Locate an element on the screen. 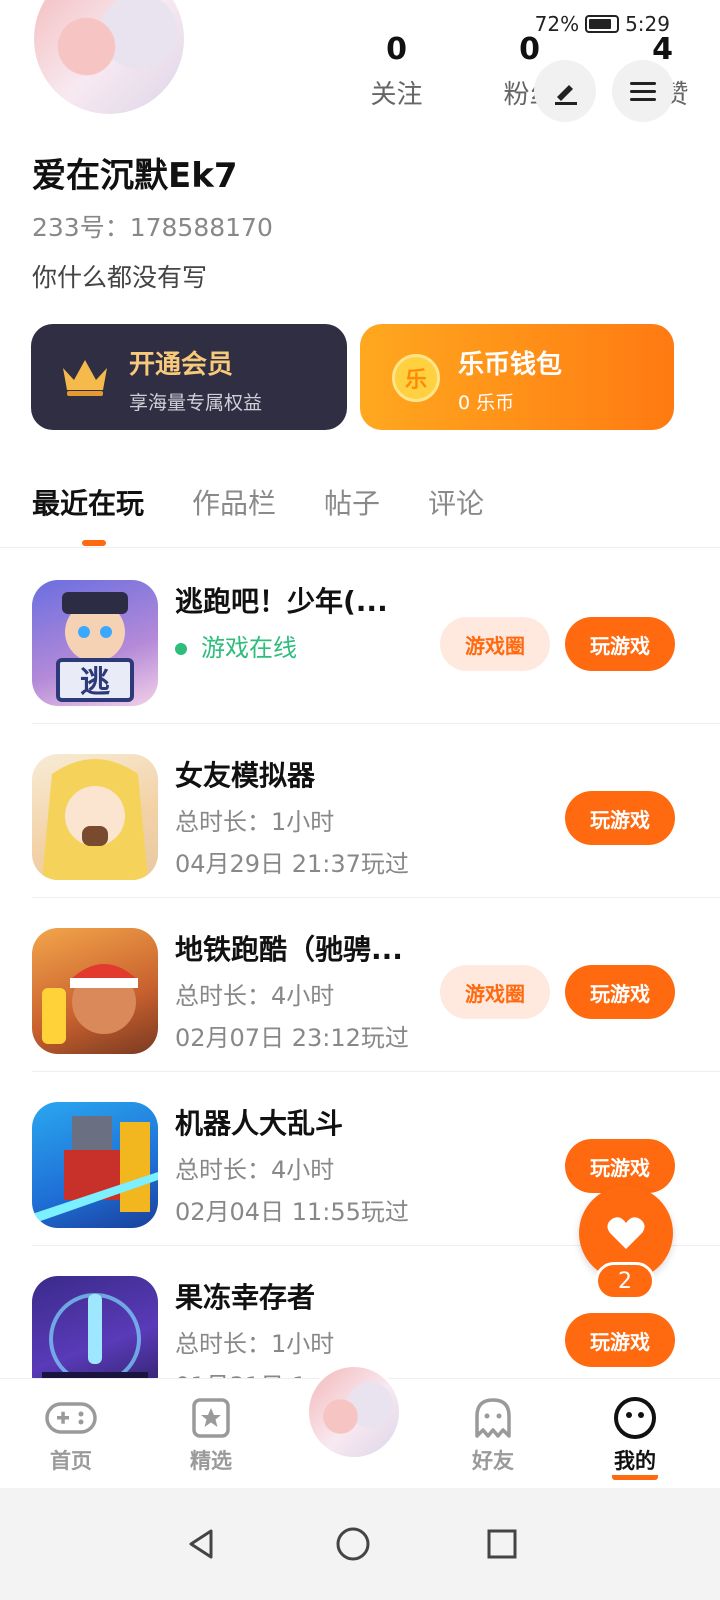 The height and width of the screenshot is (1600, 720). game-icon: 逃 is located at coordinates (95, 643).